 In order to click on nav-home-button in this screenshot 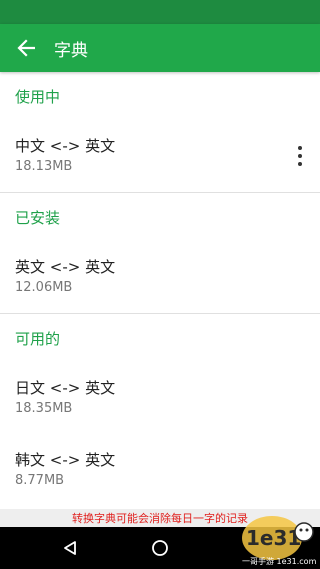, I will do `click(160, 548)`.